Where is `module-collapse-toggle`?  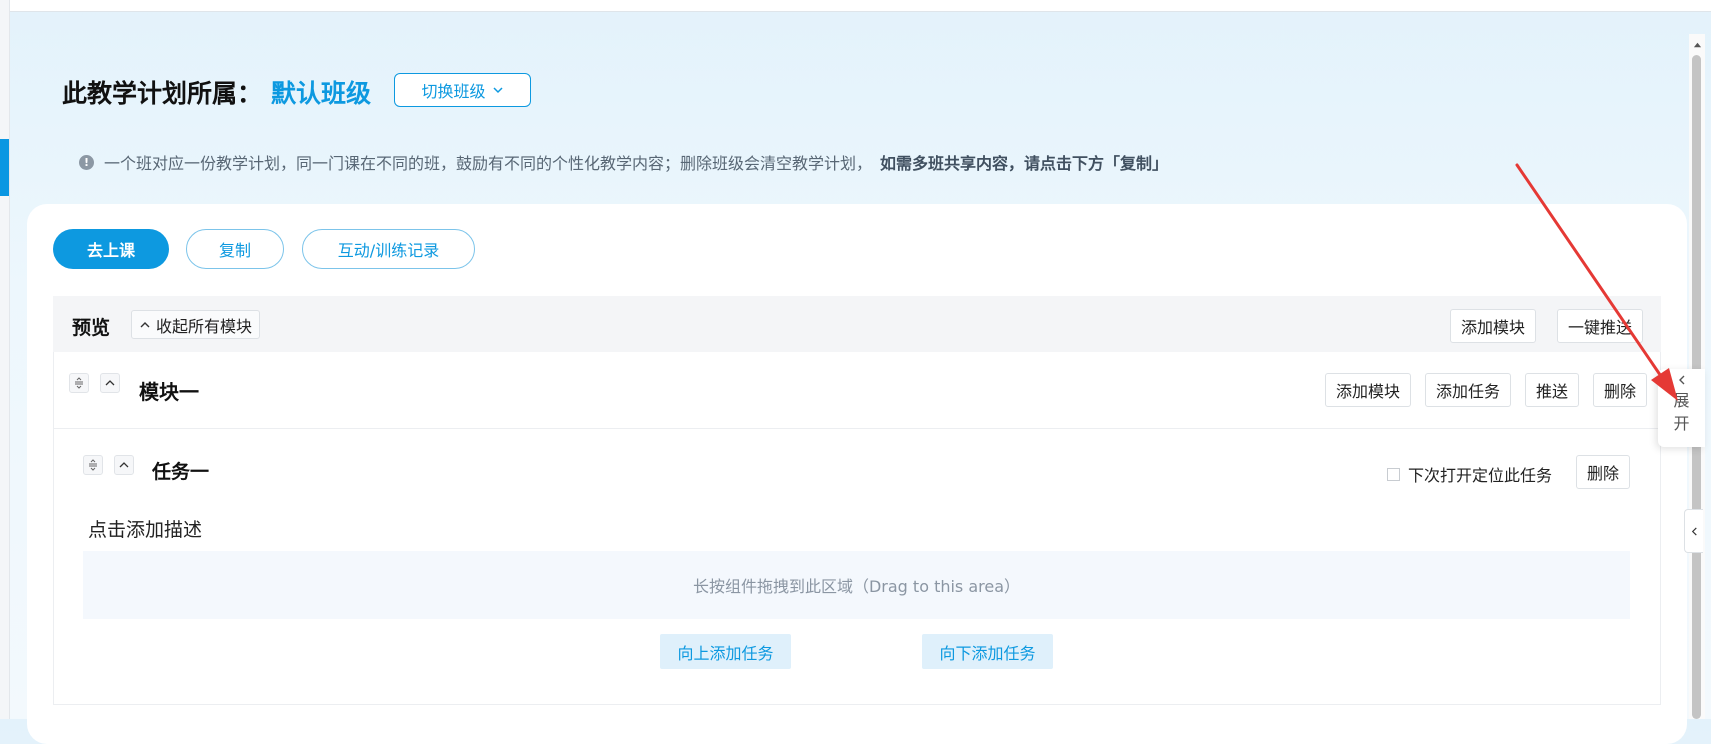 module-collapse-toggle is located at coordinates (110, 383).